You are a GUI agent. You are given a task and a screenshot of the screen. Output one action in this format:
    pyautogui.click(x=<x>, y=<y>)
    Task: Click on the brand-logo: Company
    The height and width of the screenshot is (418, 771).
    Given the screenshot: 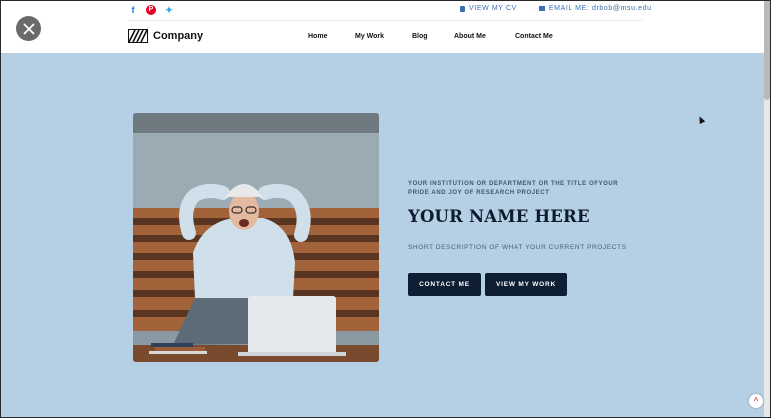 What is the action you would take?
    pyautogui.click(x=165, y=36)
    